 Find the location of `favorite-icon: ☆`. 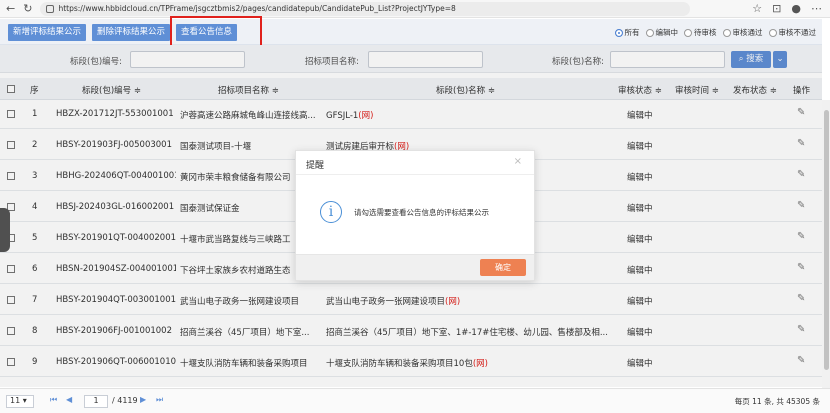

favorite-icon: ☆ is located at coordinates (757, 8).